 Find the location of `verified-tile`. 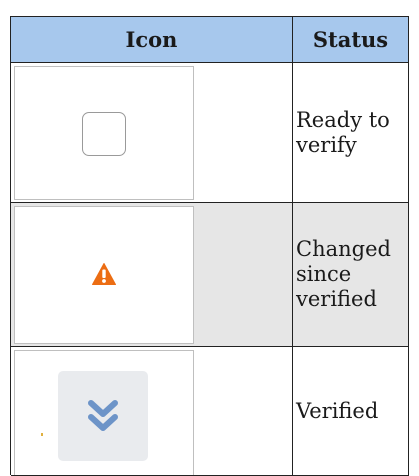

verified-tile is located at coordinates (103, 416).